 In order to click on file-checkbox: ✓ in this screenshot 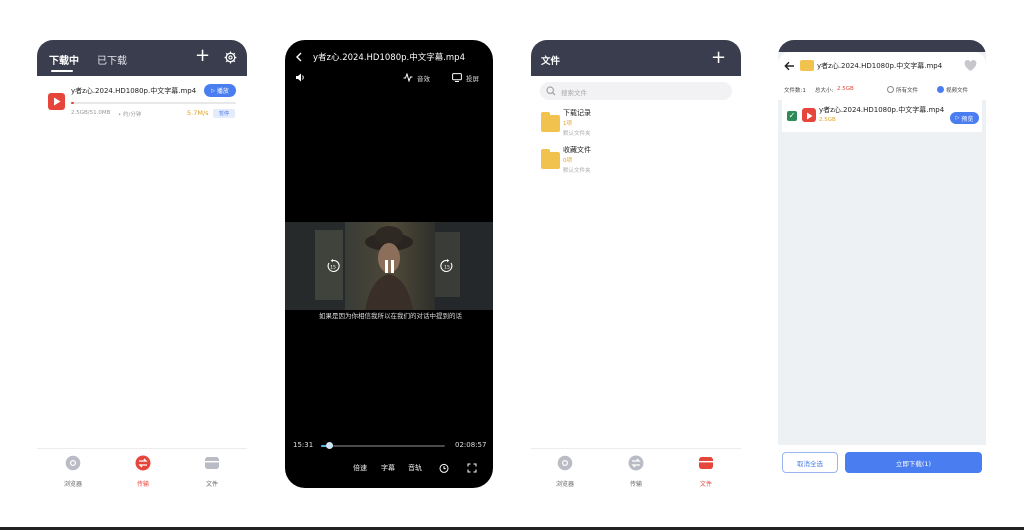, I will do `click(792, 116)`.